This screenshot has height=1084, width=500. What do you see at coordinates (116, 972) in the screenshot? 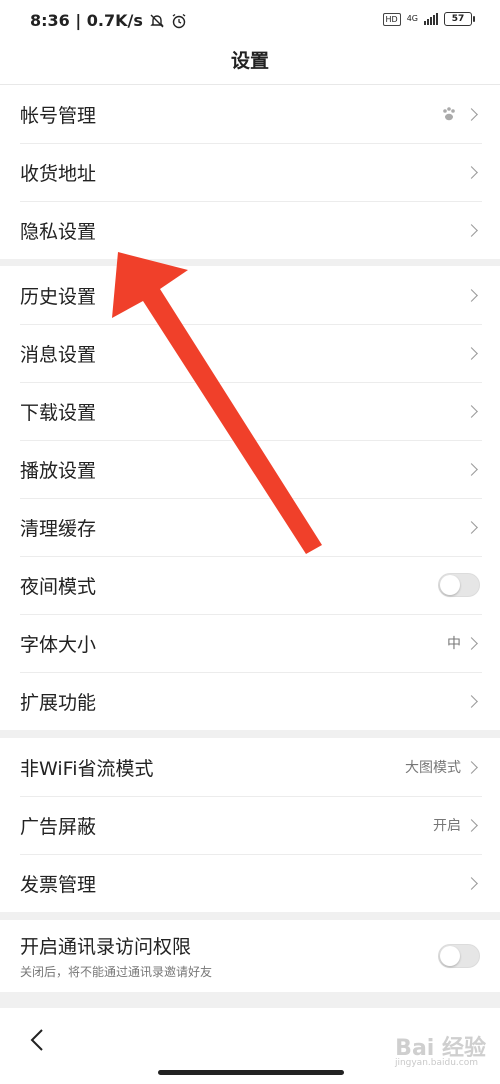
I see `settings-item-description: 关闭后，将不能通过通讯录邀请好友` at bounding box center [116, 972].